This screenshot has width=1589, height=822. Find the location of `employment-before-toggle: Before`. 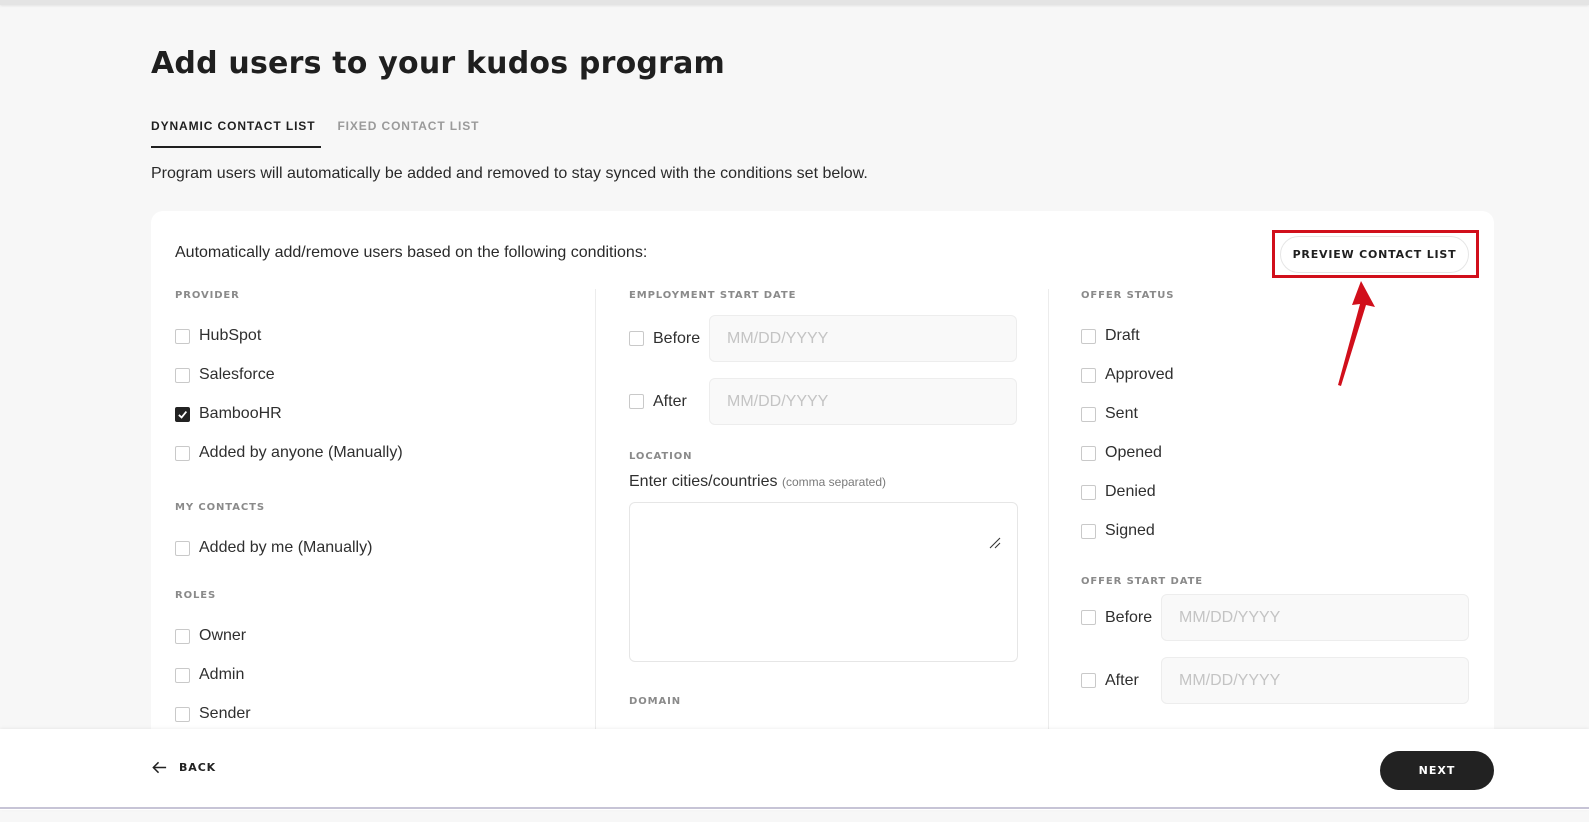

employment-before-toggle: Before is located at coordinates (669, 339).